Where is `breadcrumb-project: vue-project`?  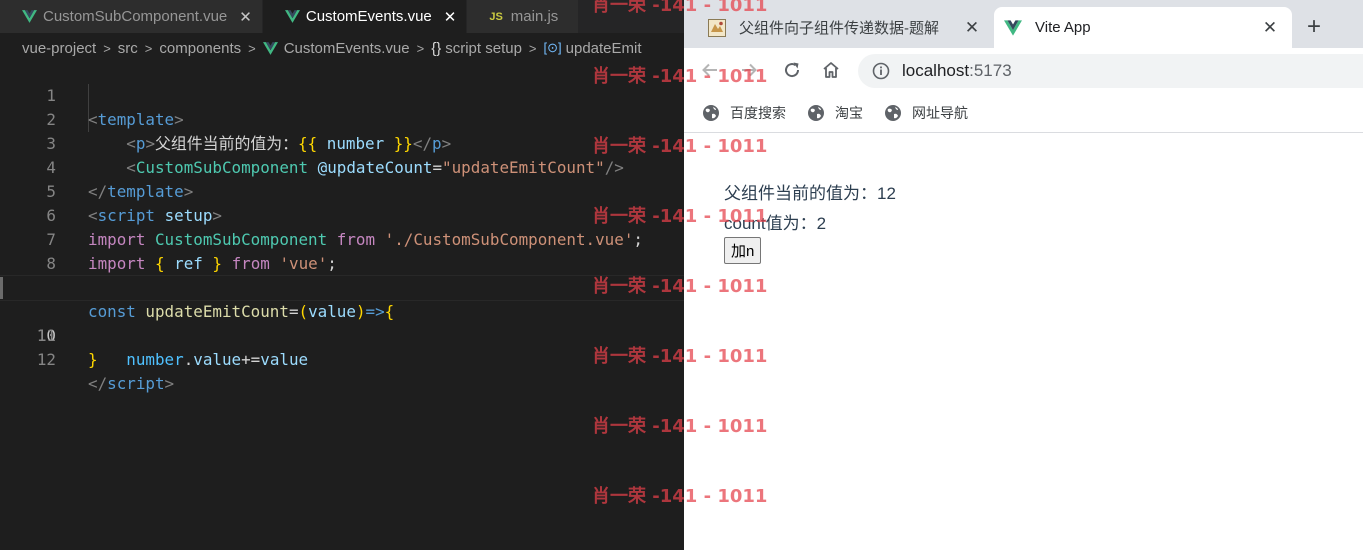
breadcrumb-project: vue-project is located at coordinates (59, 48).